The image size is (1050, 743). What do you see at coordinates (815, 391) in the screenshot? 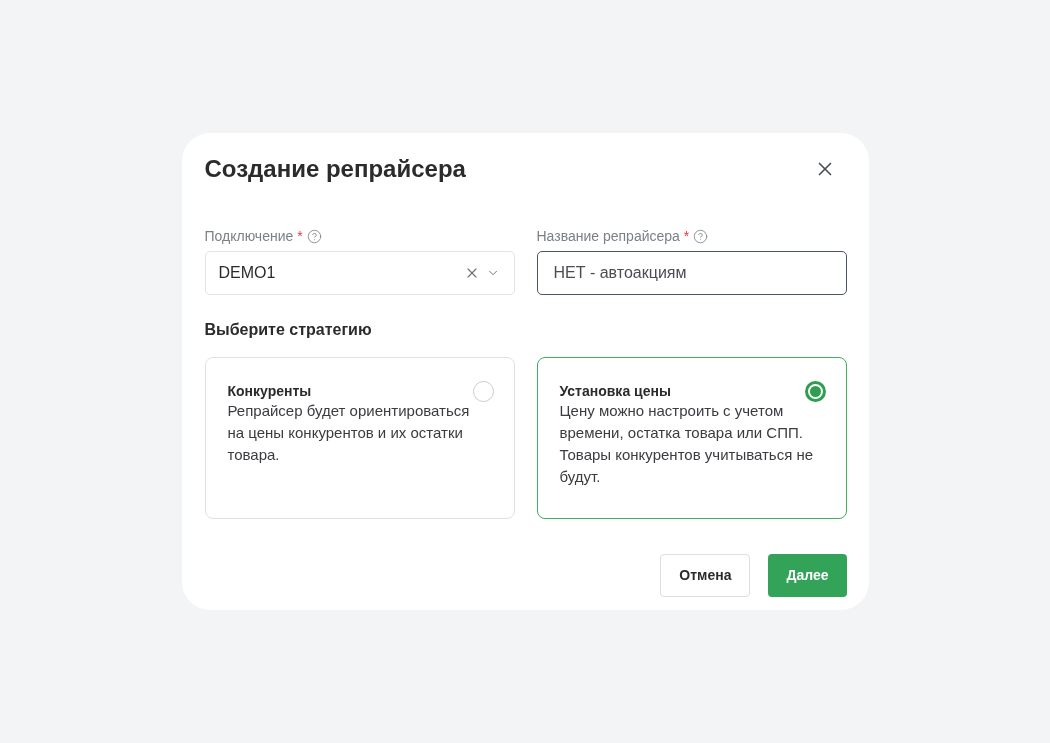
I see `radio-icon` at bounding box center [815, 391].